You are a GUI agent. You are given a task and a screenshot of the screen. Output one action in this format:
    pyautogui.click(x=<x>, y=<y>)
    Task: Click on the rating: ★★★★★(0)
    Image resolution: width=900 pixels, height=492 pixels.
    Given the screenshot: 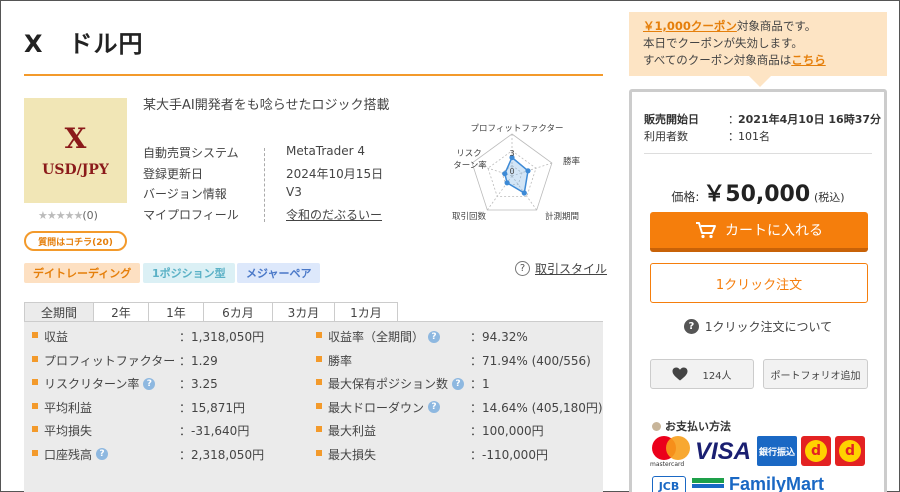 What is the action you would take?
    pyautogui.click(x=68, y=215)
    